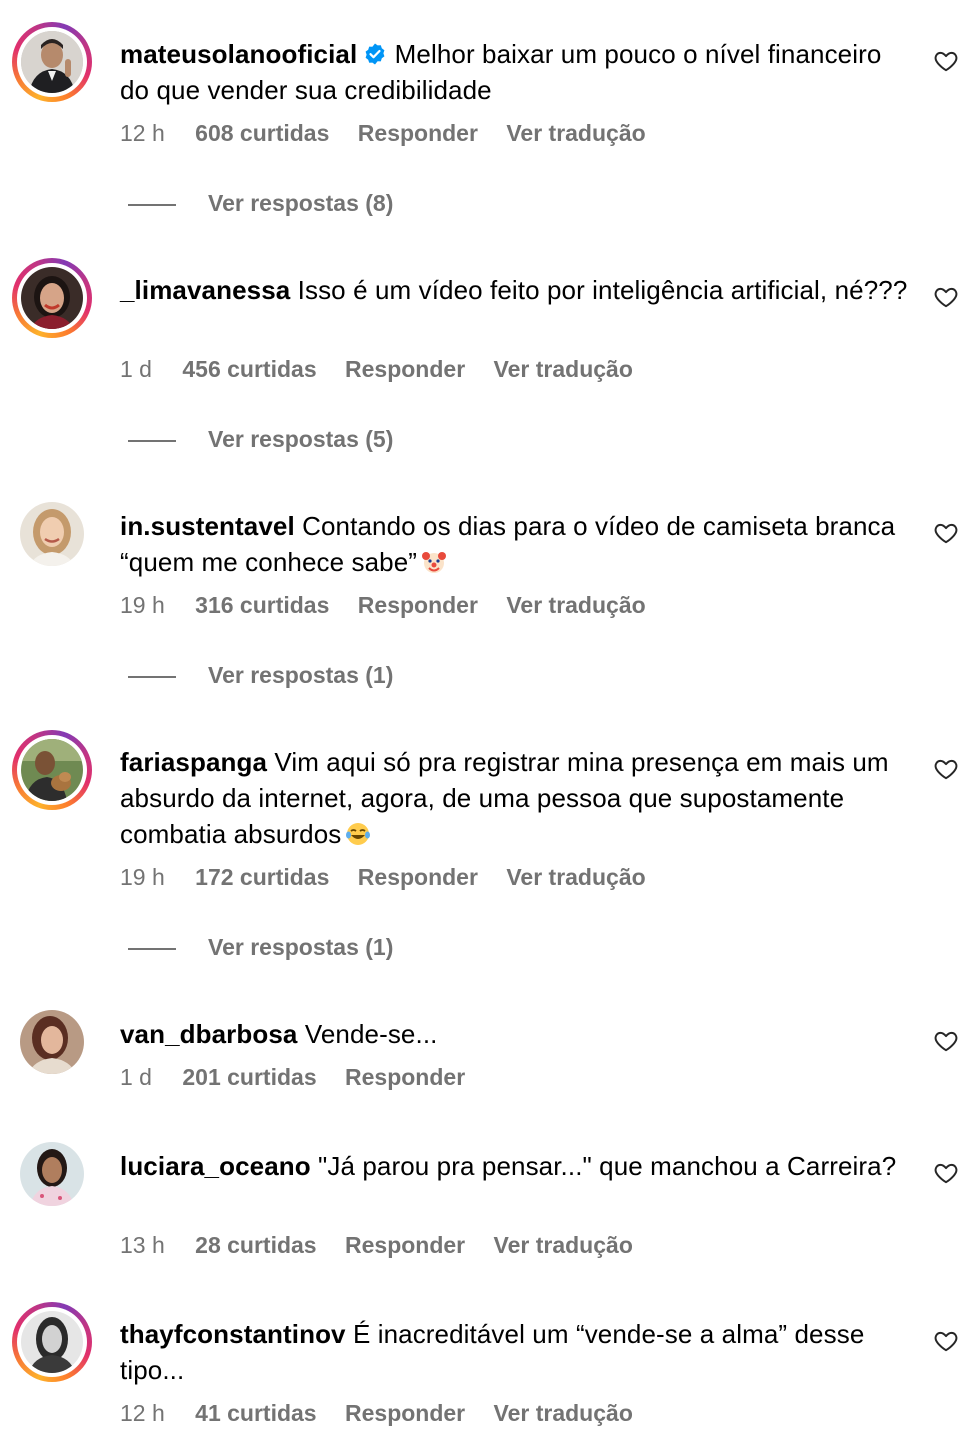 This screenshot has height=1450, width=980. I want to click on comment-meta: 1 d 201 curtidas Responder, so click(303, 1077).